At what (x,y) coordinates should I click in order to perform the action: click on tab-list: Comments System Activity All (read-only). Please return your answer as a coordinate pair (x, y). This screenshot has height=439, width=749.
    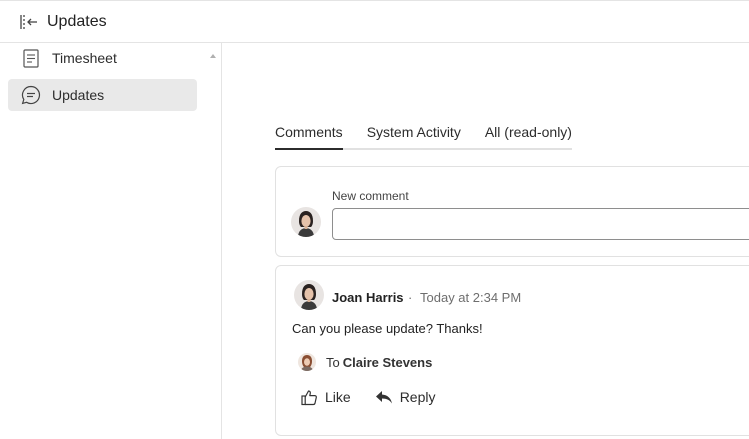
    Looking at the image, I should click on (423, 134).